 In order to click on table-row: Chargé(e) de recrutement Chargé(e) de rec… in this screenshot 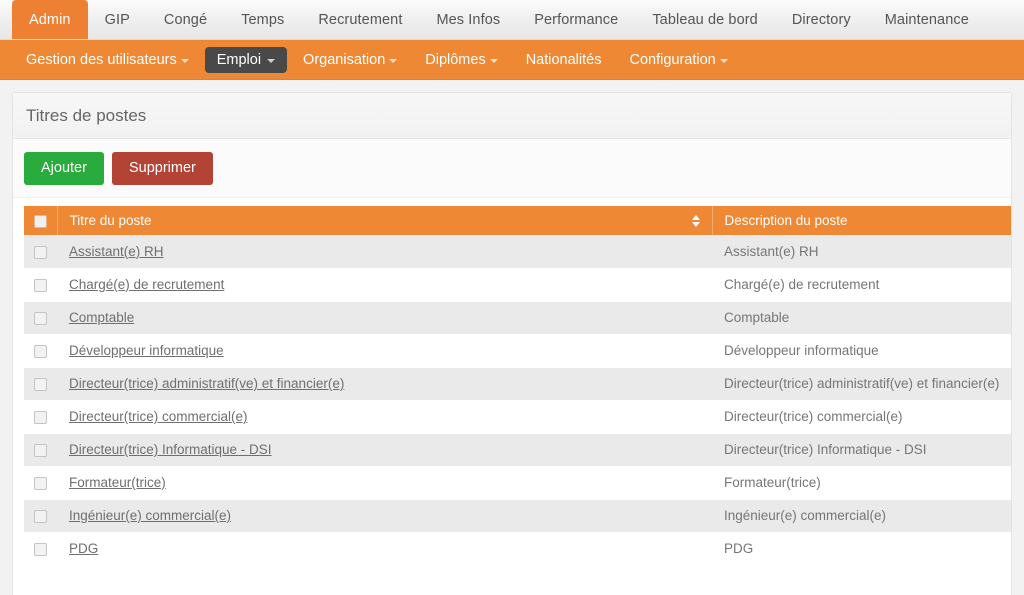, I will do `click(517, 285)`.